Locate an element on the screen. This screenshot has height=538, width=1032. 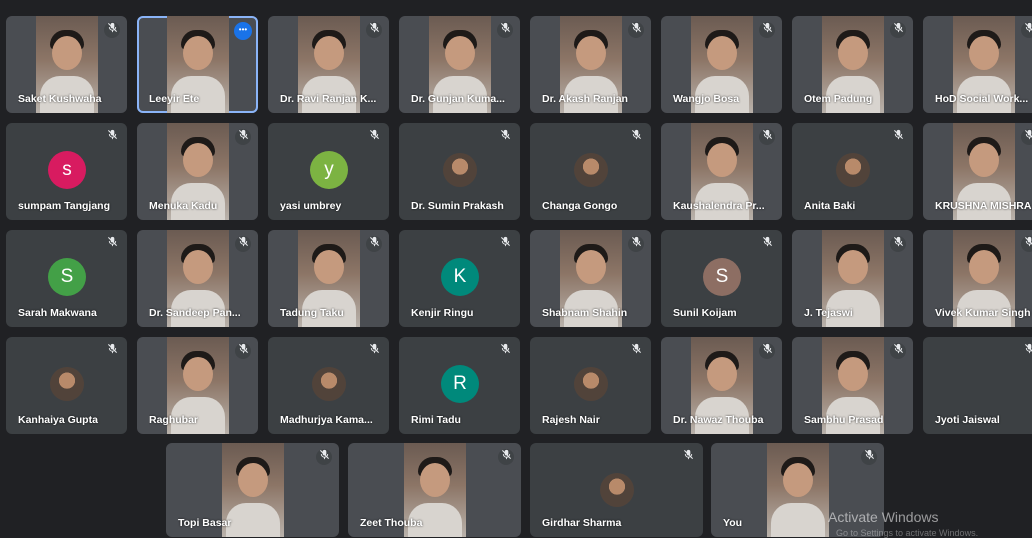
participant-name: Topi Basar is located at coordinates (205, 523).